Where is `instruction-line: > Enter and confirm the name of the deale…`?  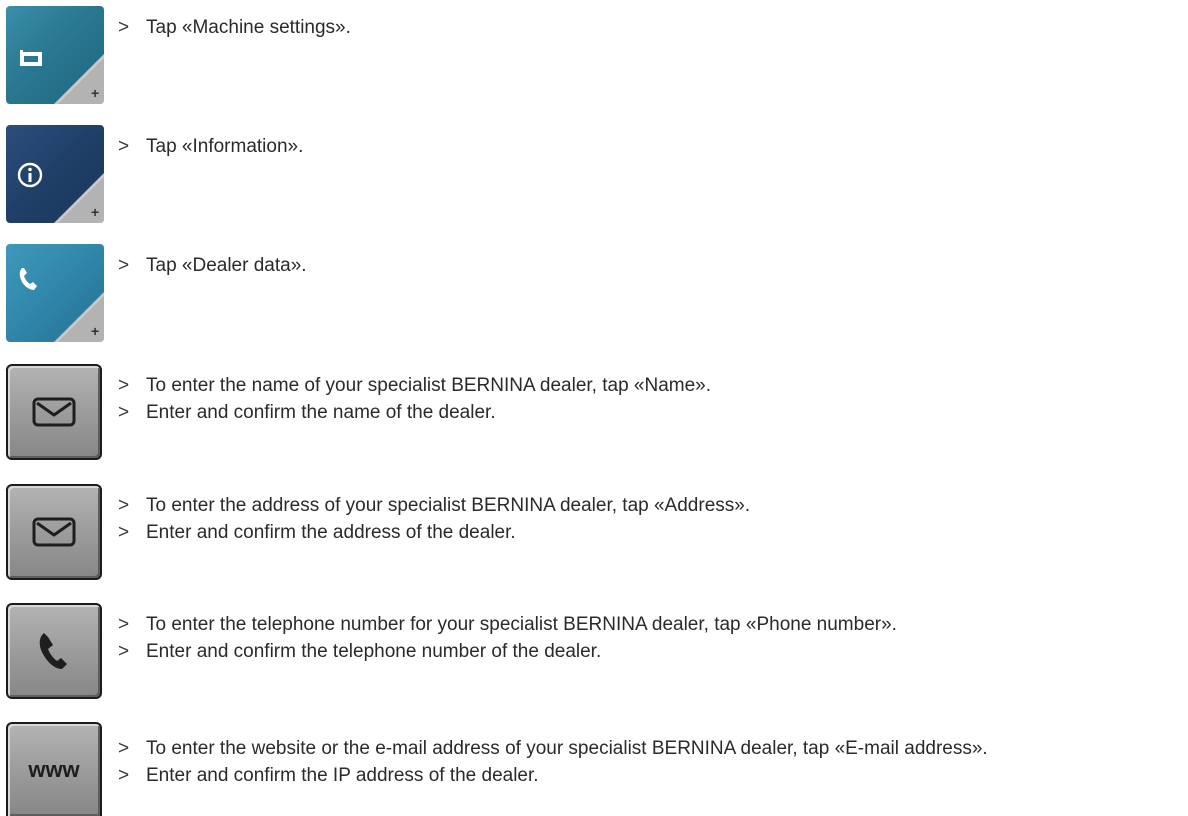
instruction-line: > Enter and confirm the name of the deale… is located at coordinates (307, 413).